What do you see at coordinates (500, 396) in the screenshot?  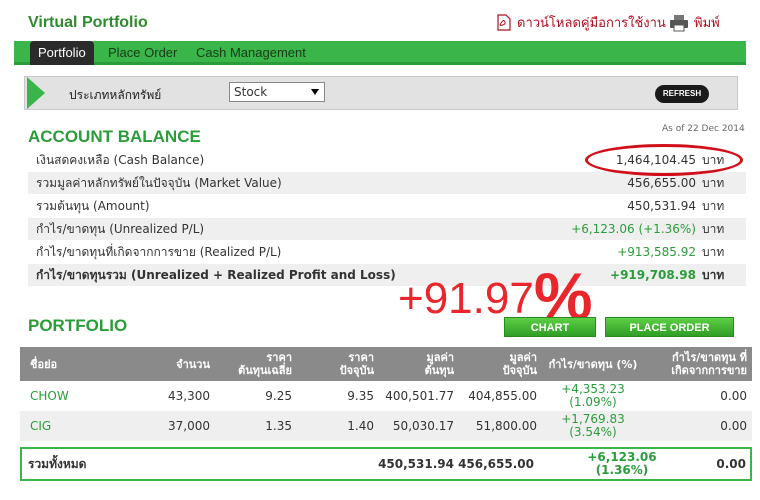 I see `cell-market-value: 404,855.00` at bounding box center [500, 396].